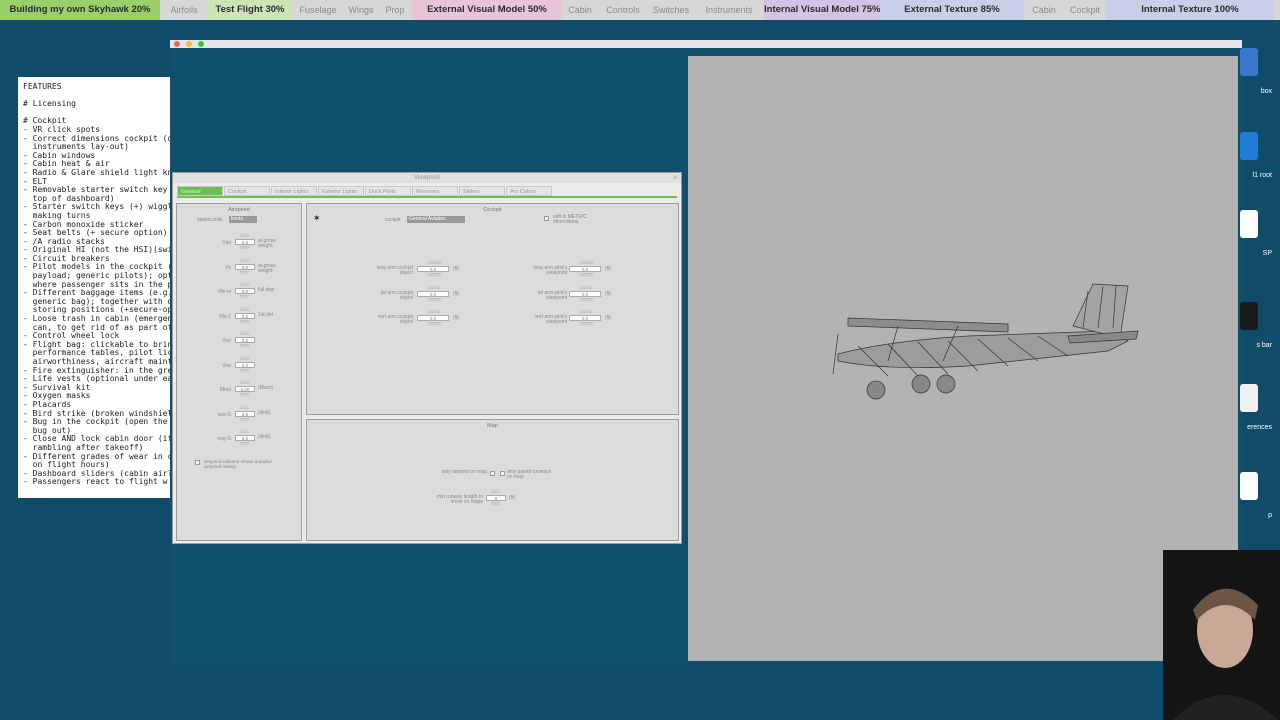 The width and height of the screenshot is (1280, 720). What do you see at coordinates (546, 218) in the screenshot?
I see `metric-checkbox` at bounding box center [546, 218].